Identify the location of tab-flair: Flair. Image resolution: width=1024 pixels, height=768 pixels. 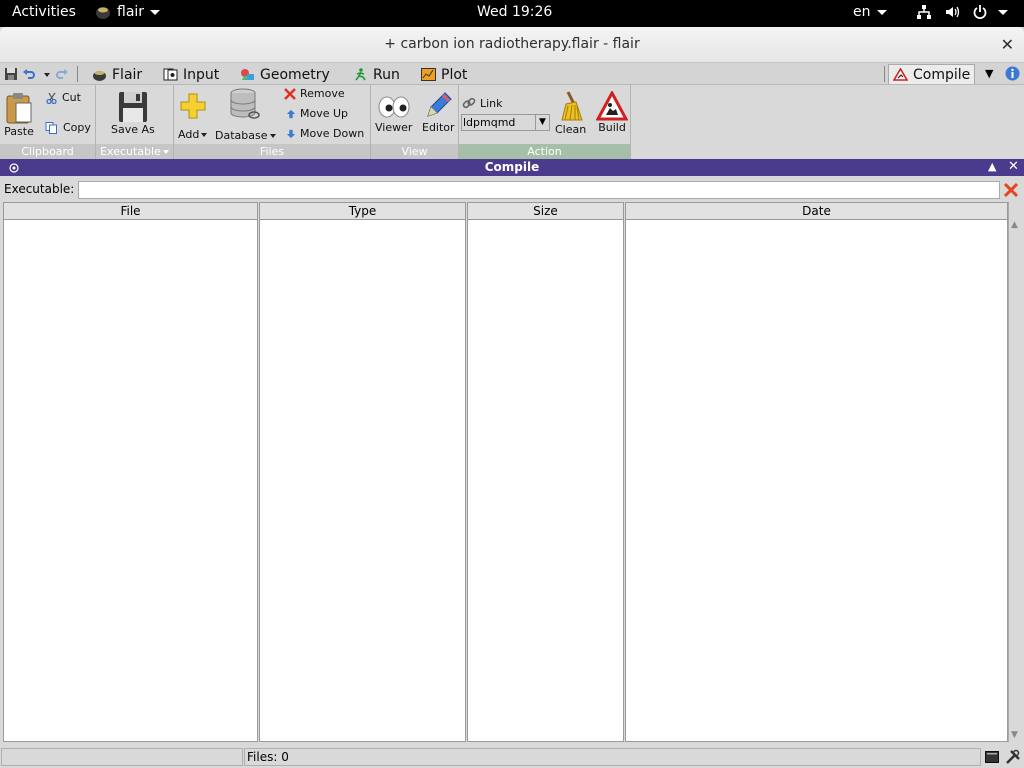
(117, 74).